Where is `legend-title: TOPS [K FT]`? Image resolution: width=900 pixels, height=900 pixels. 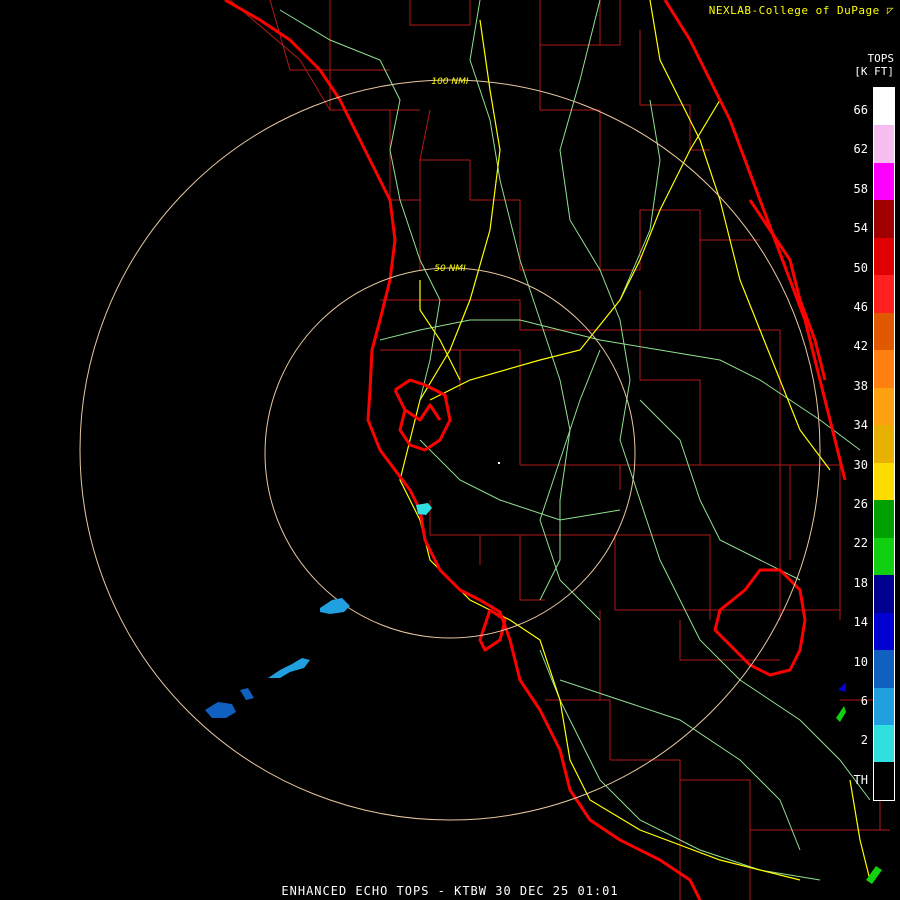 legend-title: TOPS [K FT] is located at coordinates (874, 65).